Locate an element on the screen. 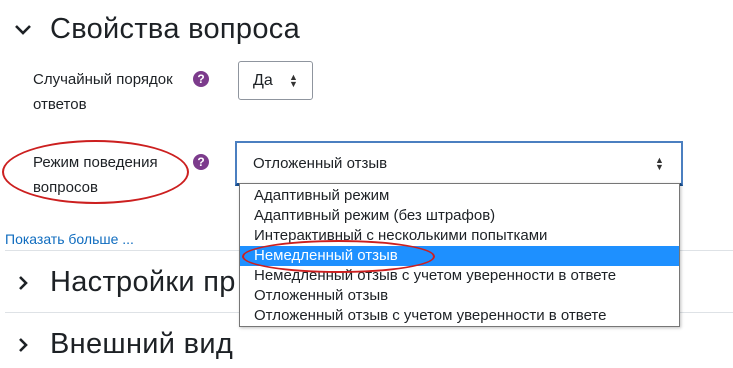  question-behaviour-value: Отложенный отзыв is located at coordinates (320, 163).